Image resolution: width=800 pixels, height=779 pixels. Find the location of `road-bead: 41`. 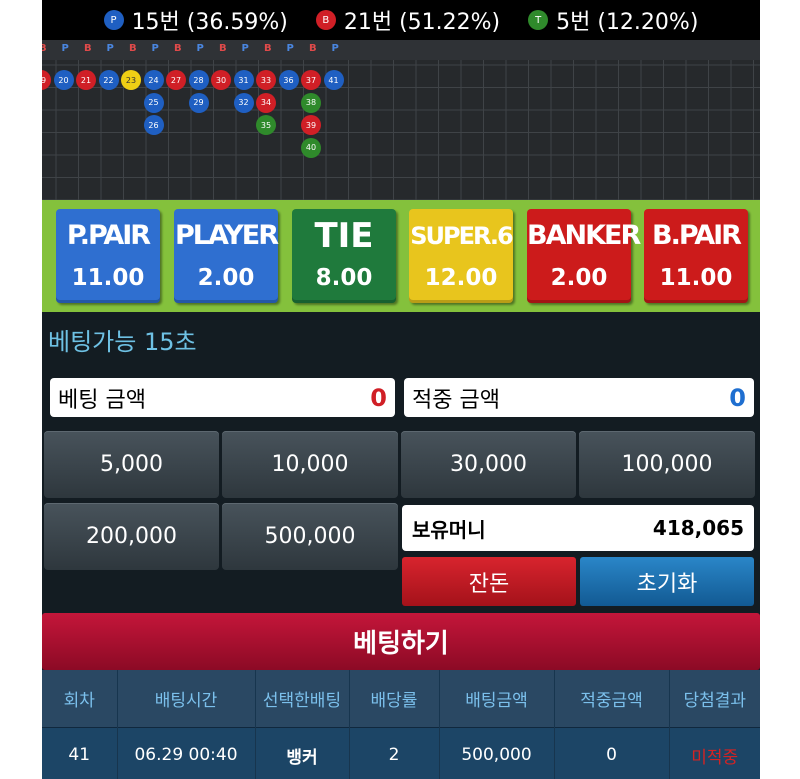

road-bead: 41 is located at coordinates (333, 80).